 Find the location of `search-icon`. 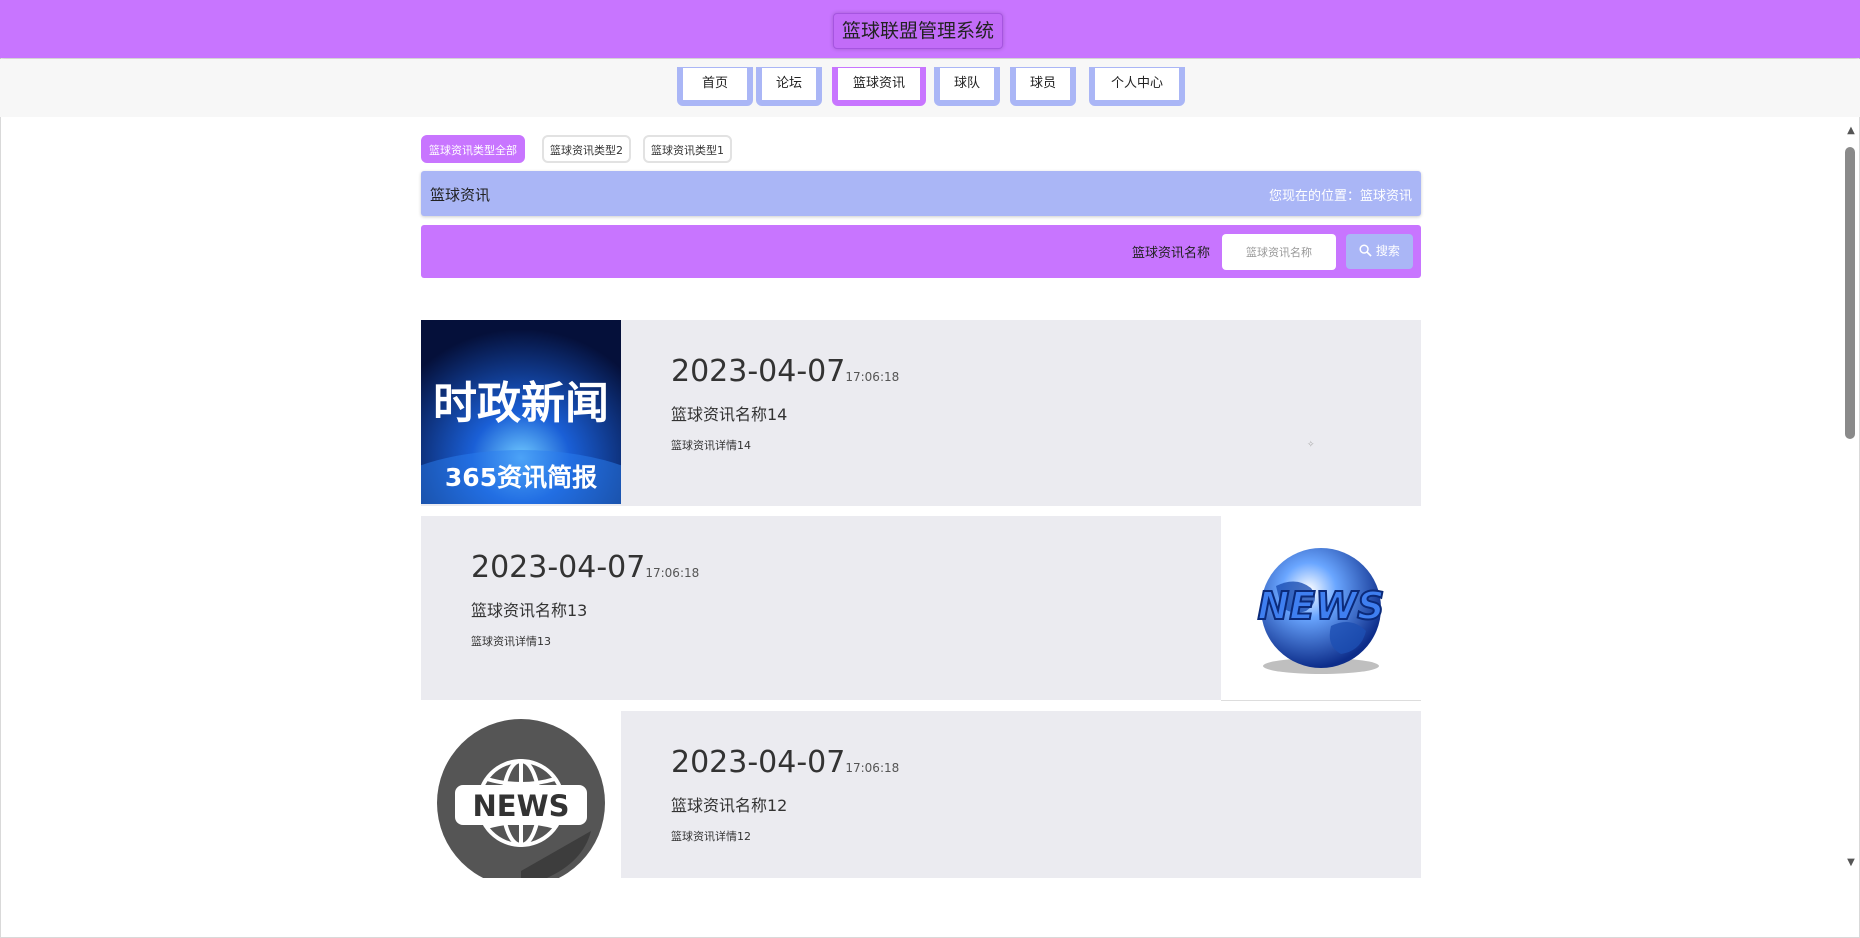

search-icon is located at coordinates (1365, 250).